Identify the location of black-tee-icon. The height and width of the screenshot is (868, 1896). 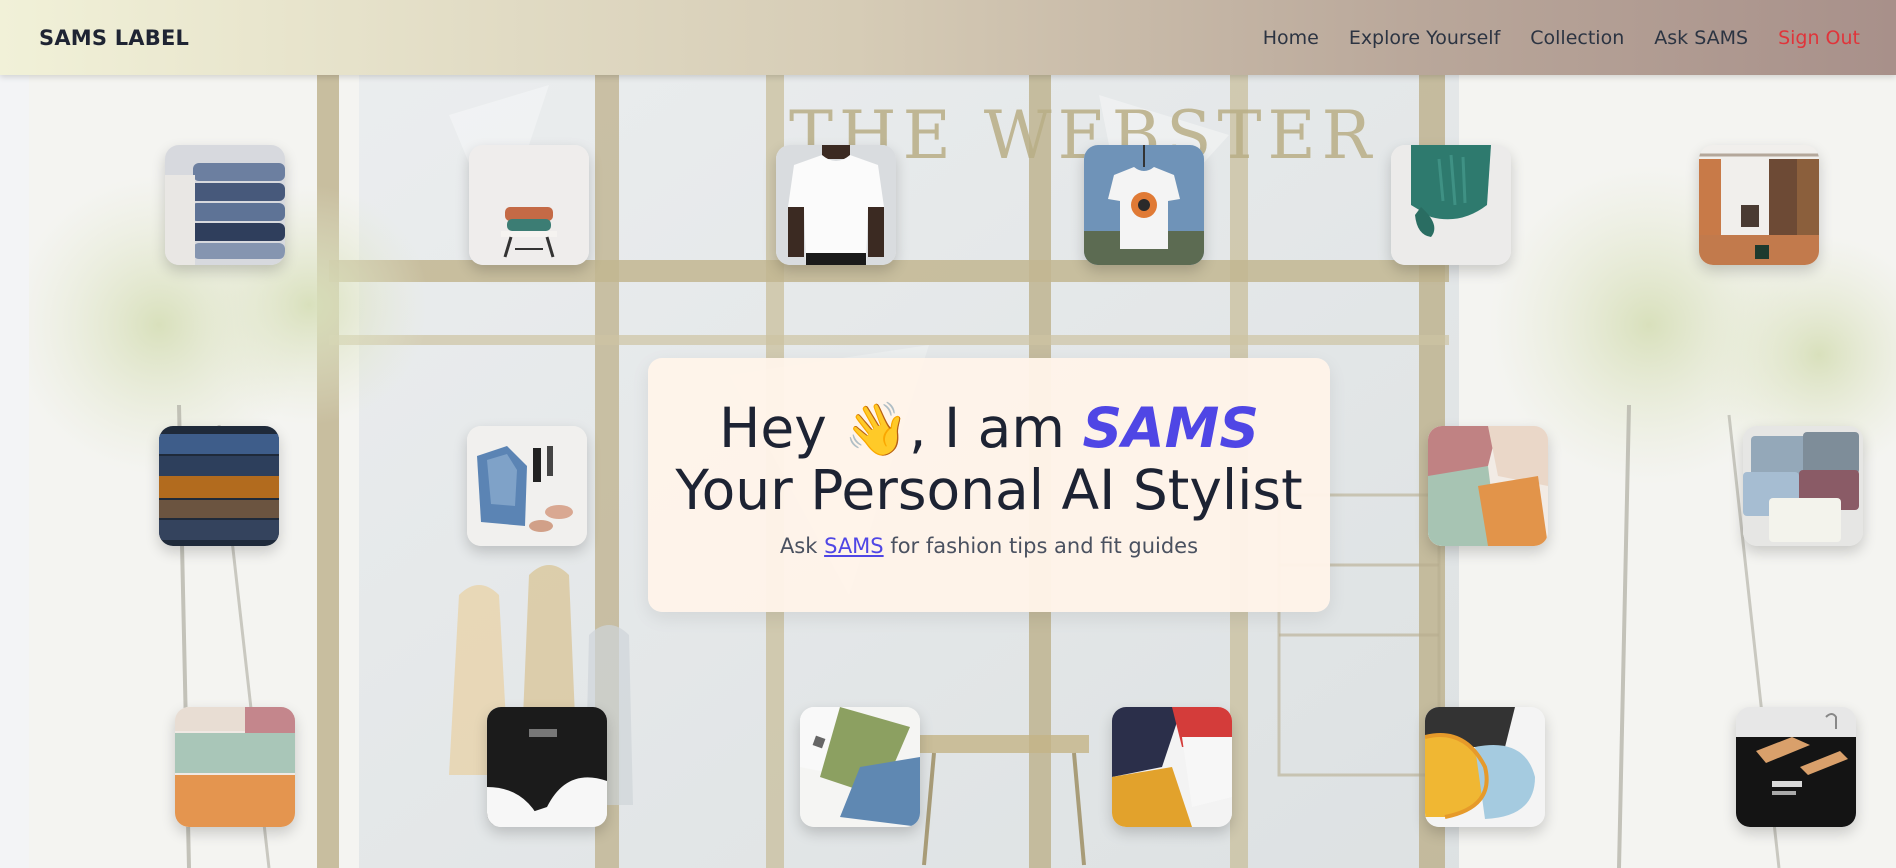
(547, 767).